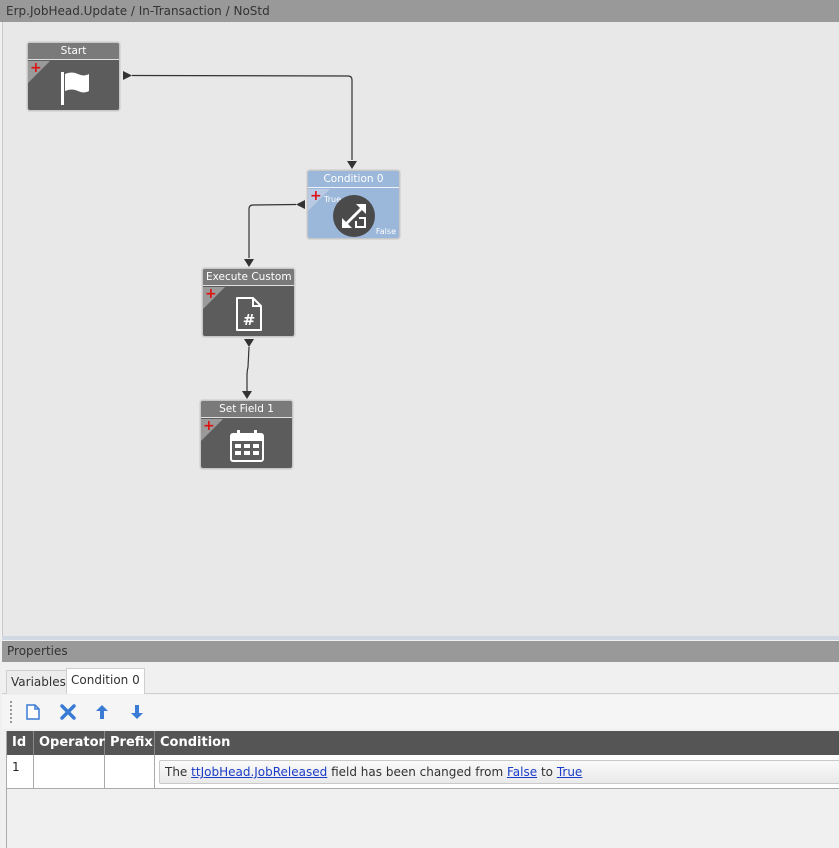  I want to click on column-header-operator: Operator, so click(69, 743).